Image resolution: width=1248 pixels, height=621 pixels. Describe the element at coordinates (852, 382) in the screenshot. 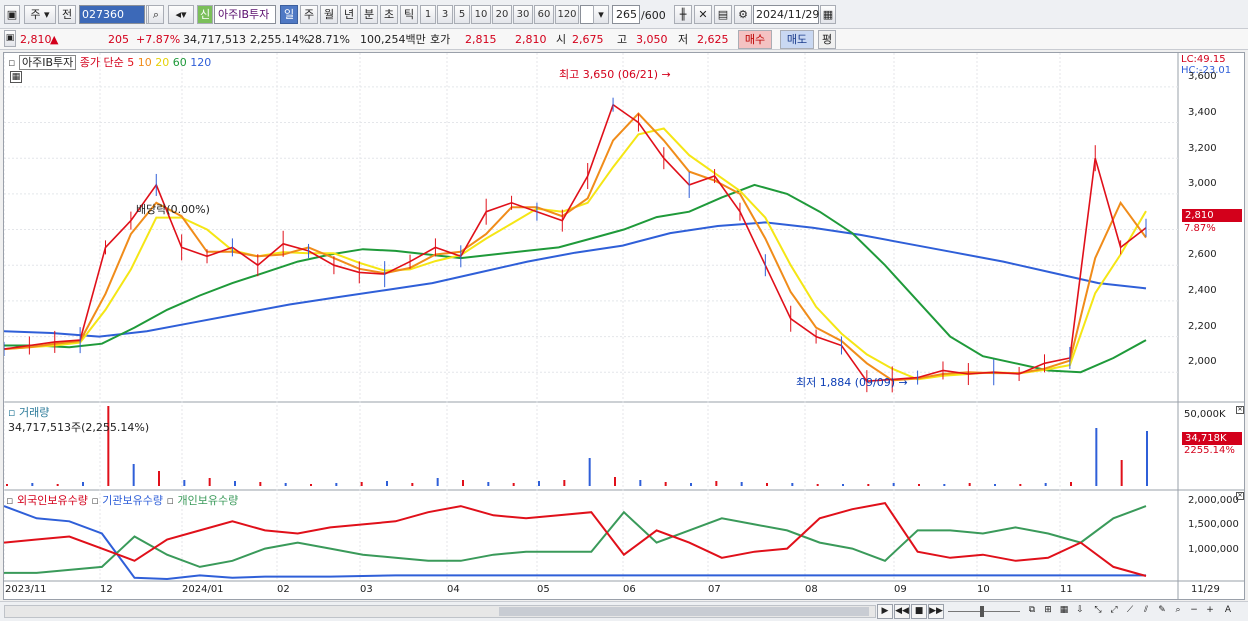

I see `low-annotation: 최저 1,884 (09/09) →` at that location.